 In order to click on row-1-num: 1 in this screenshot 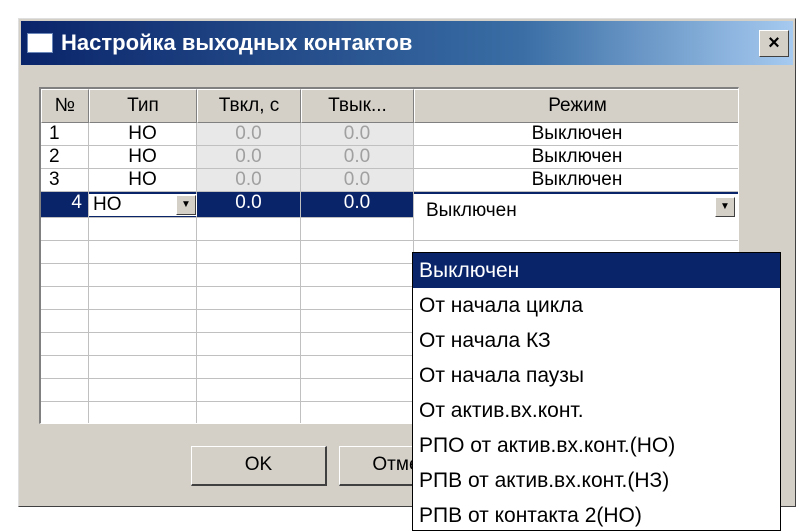, I will do `click(65, 134)`.